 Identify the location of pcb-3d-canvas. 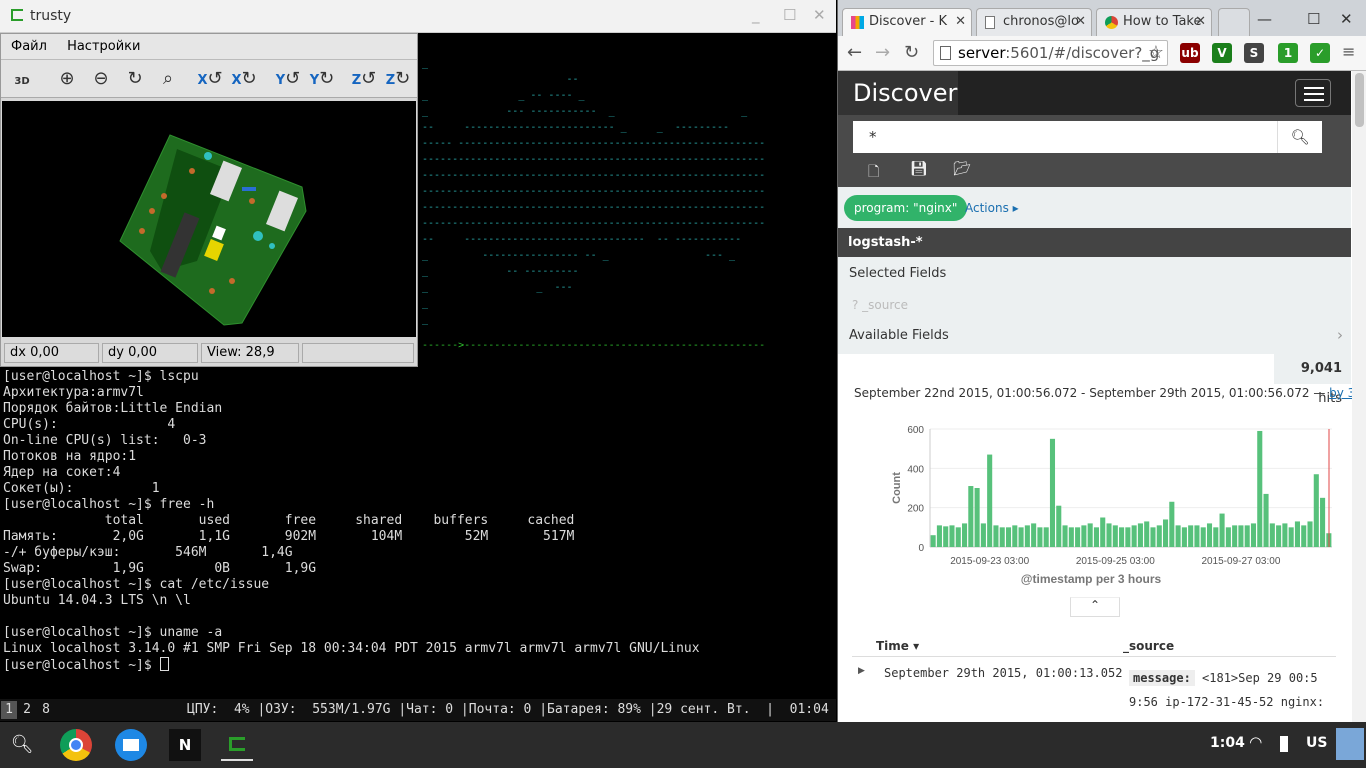
(209, 219).